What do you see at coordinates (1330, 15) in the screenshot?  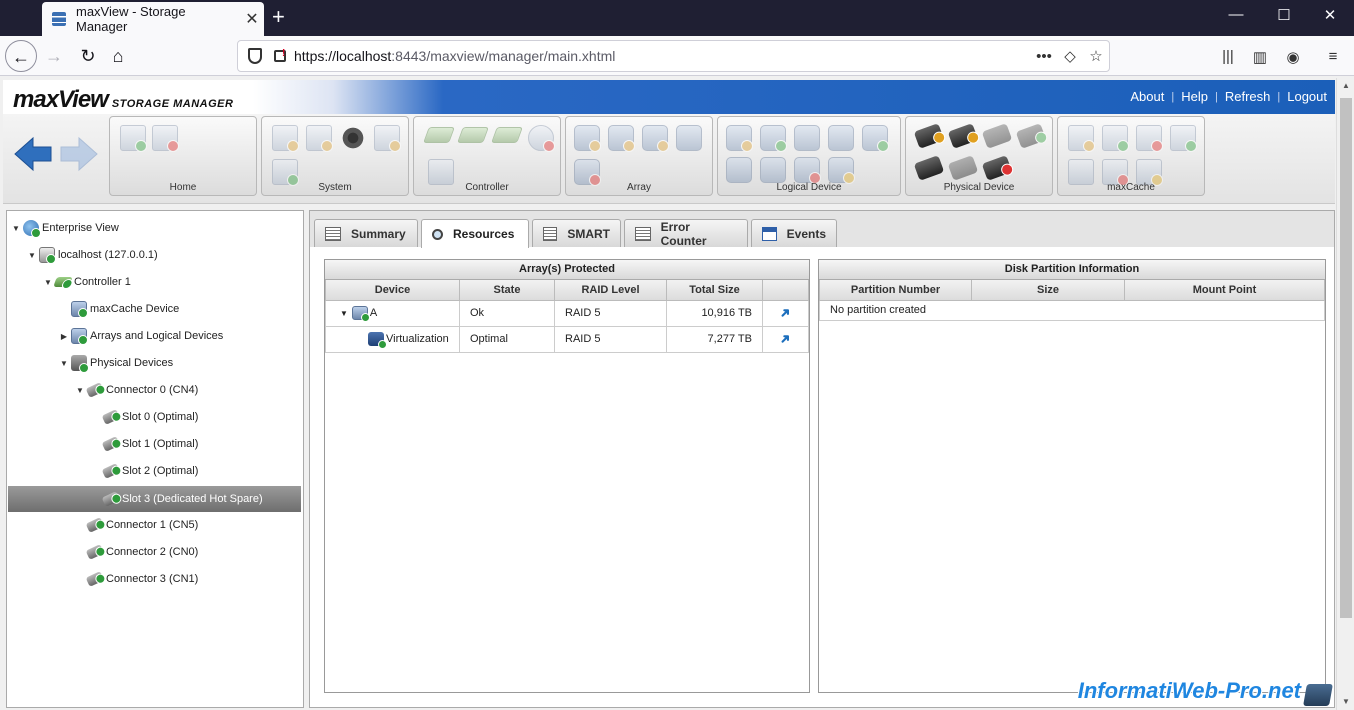 I see `close-window-icon: ✕` at bounding box center [1330, 15].